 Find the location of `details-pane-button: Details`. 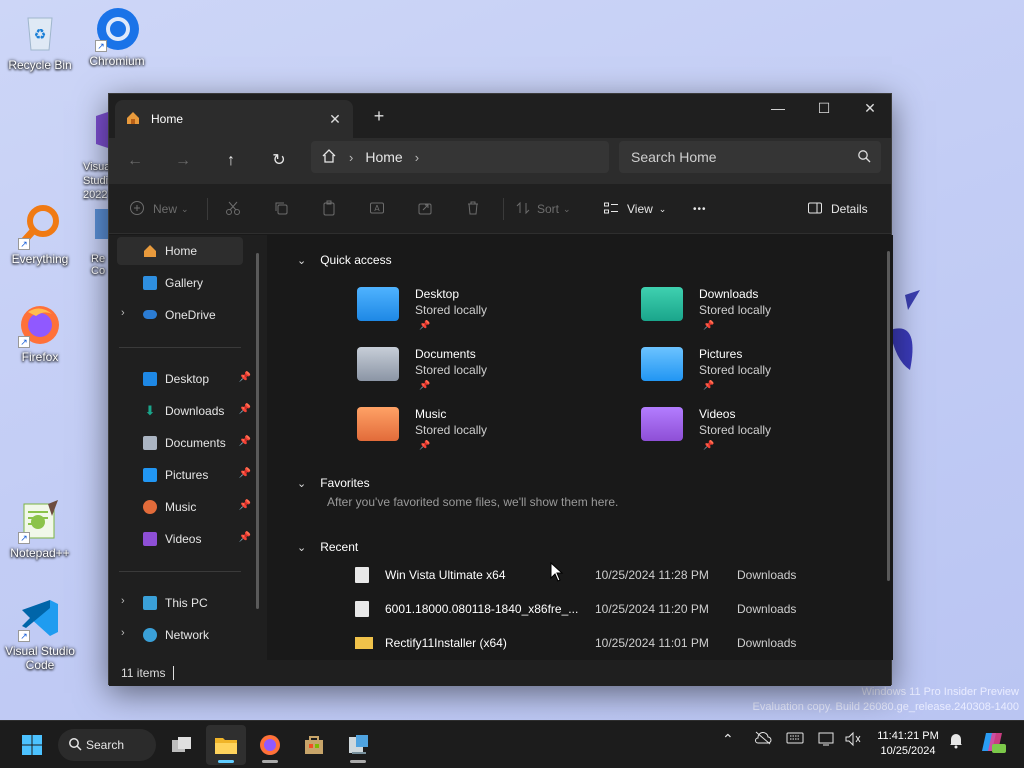

details-pane-button: Details is located at coordinates (837, 209).